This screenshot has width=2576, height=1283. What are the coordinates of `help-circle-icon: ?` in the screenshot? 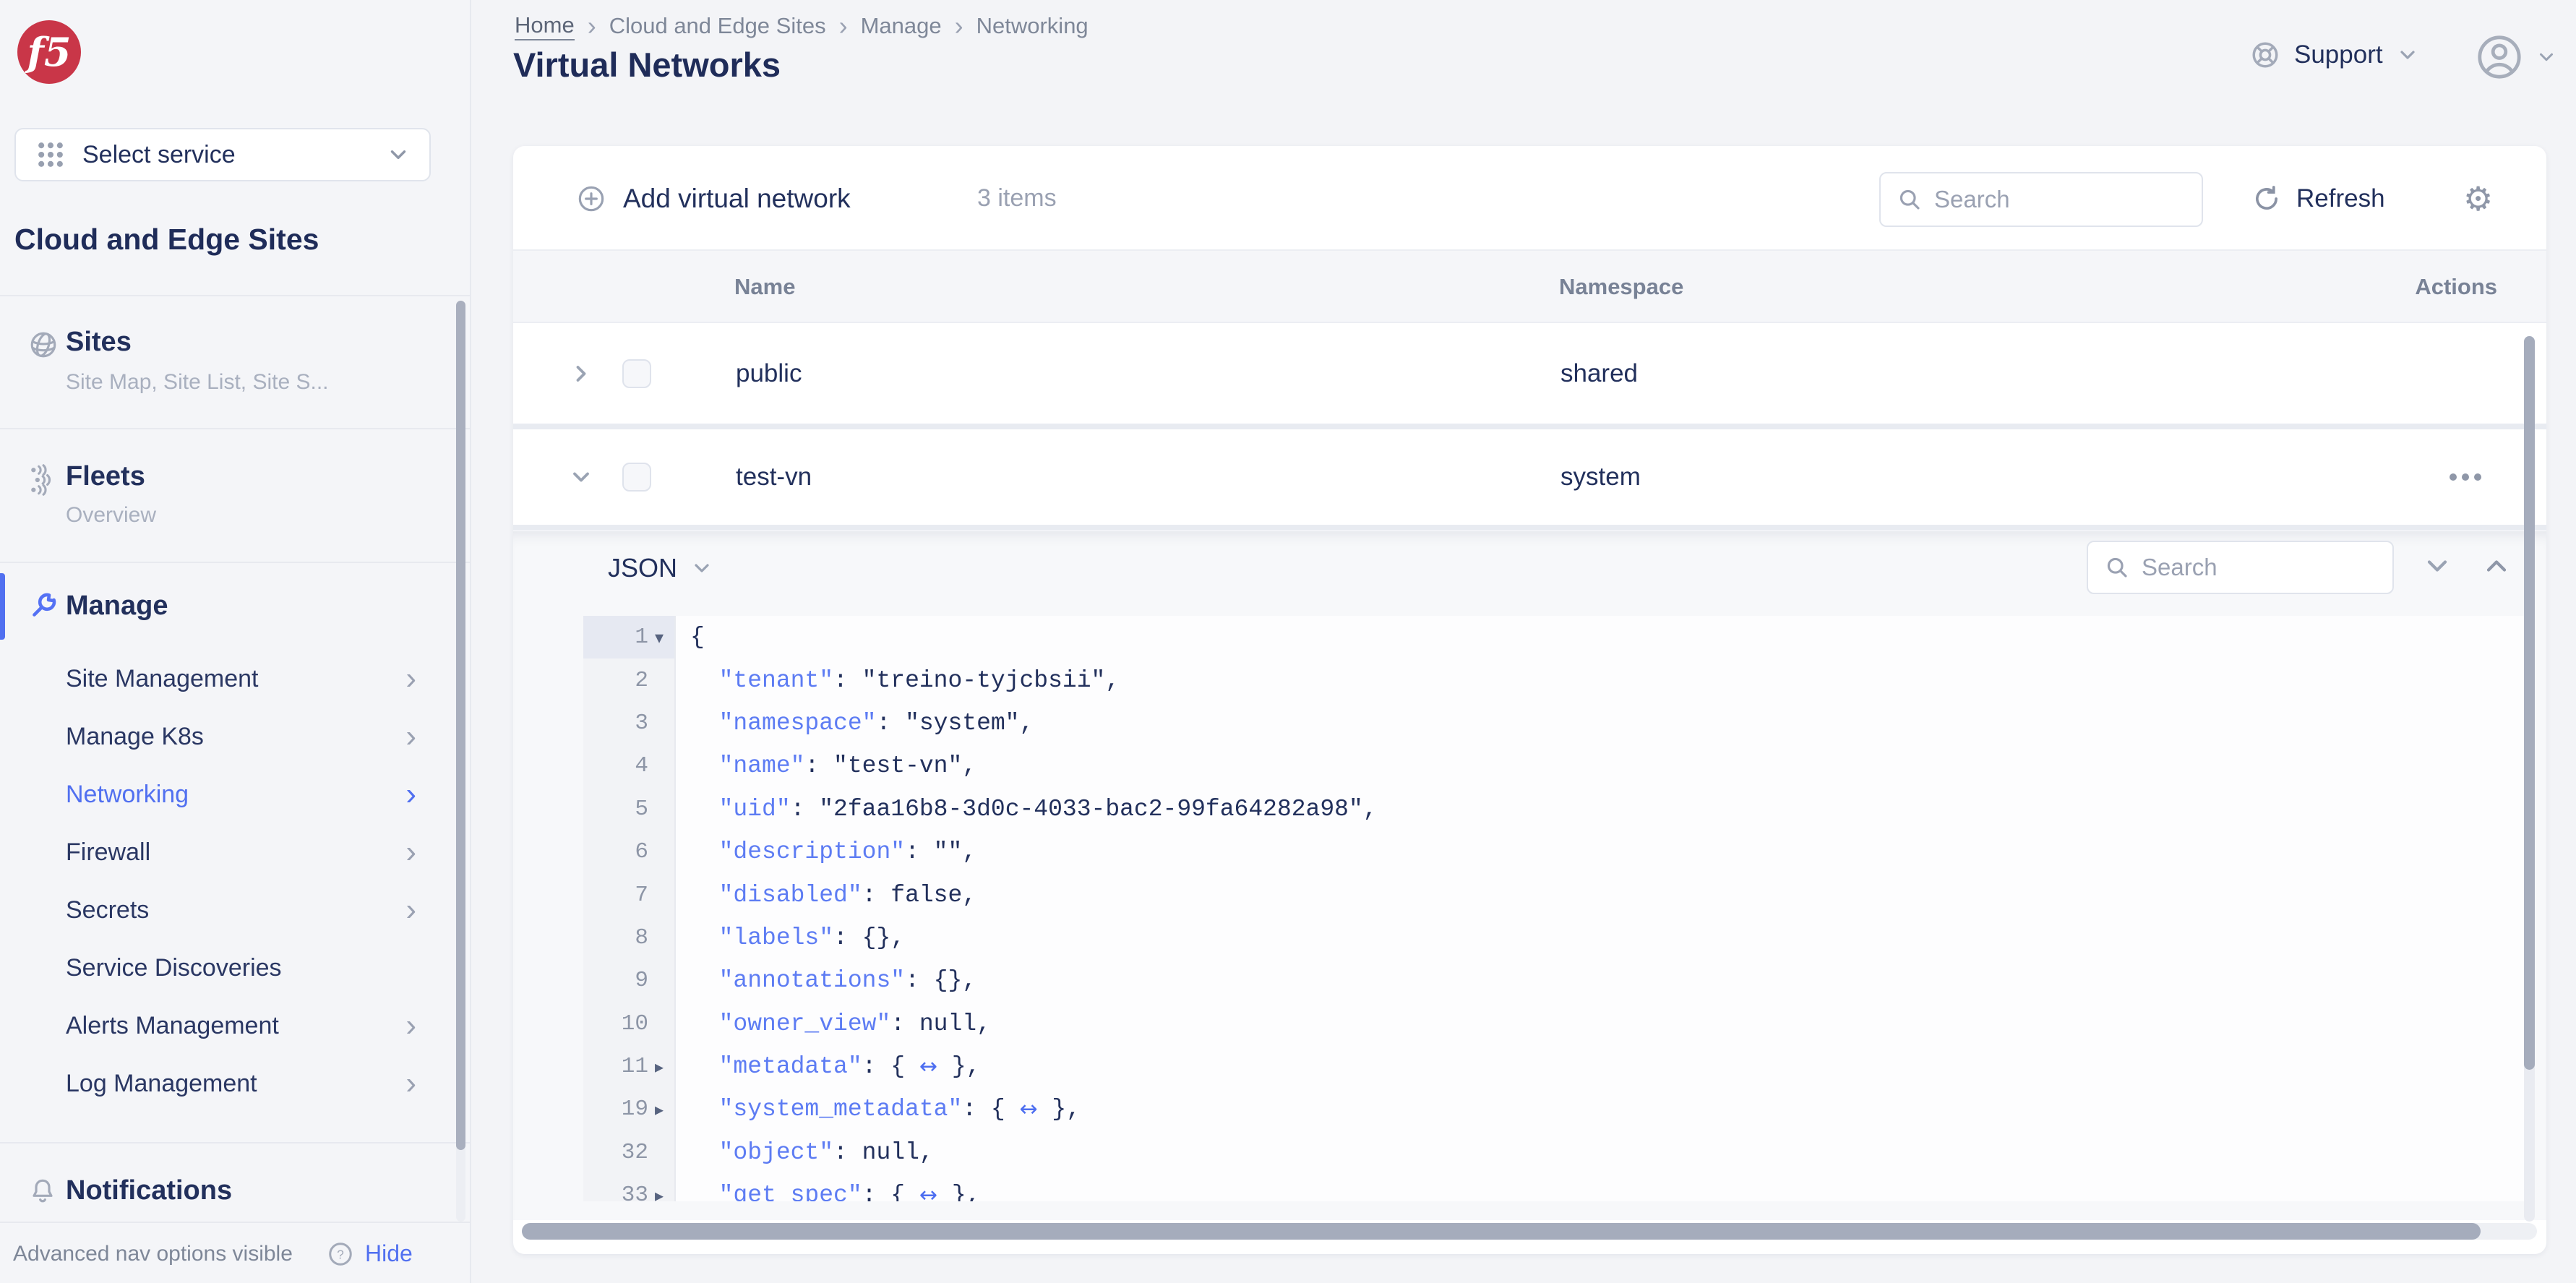 It's located at (341, 1254).